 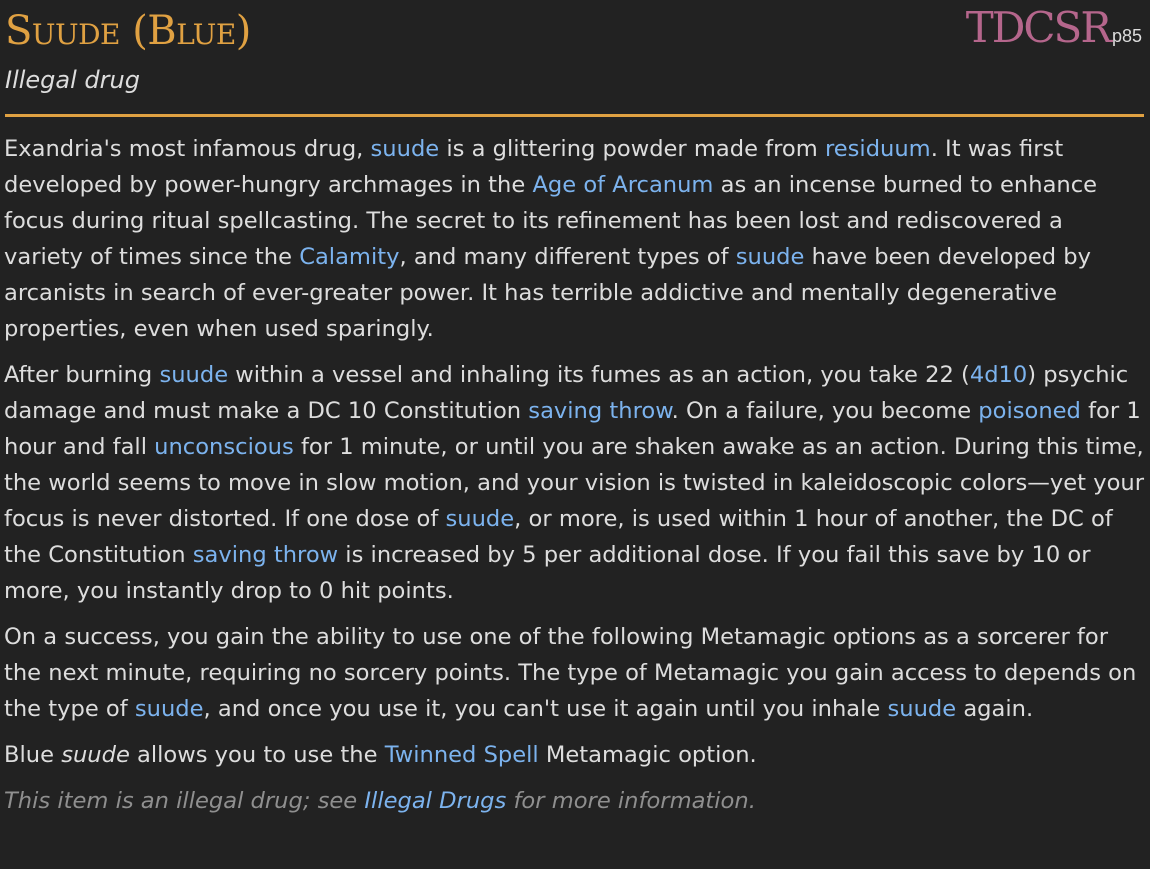 I want to click on text: . On a failure, you become, so click(x=825, y=411).